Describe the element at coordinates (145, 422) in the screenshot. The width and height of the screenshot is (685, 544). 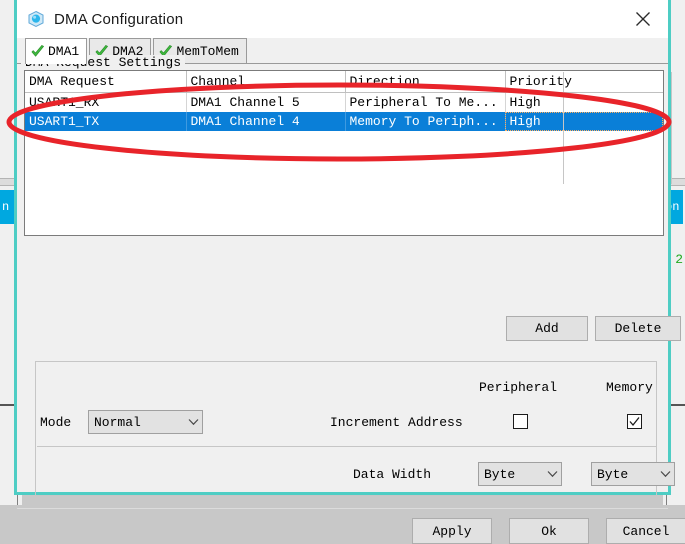
I see `mode-select: Normal` at that location.